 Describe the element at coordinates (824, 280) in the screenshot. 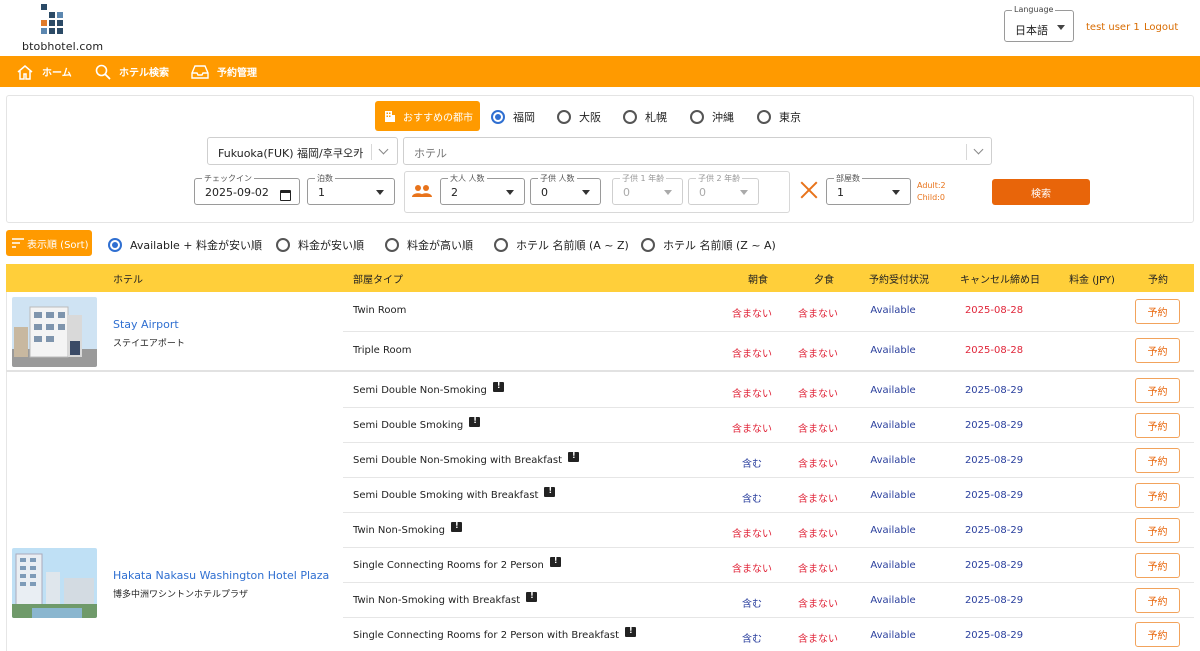

I see `header-dinner: 夕食` at that location.